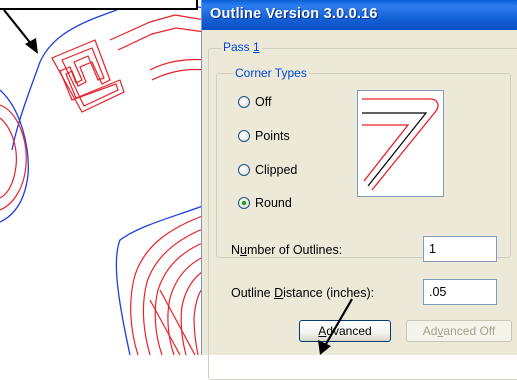 This screenshot has height=380, width=517. What do you see at coordinates (236, 250) in the screenshot?
I see `nol-pre: N` at bounding box center [236, 250].